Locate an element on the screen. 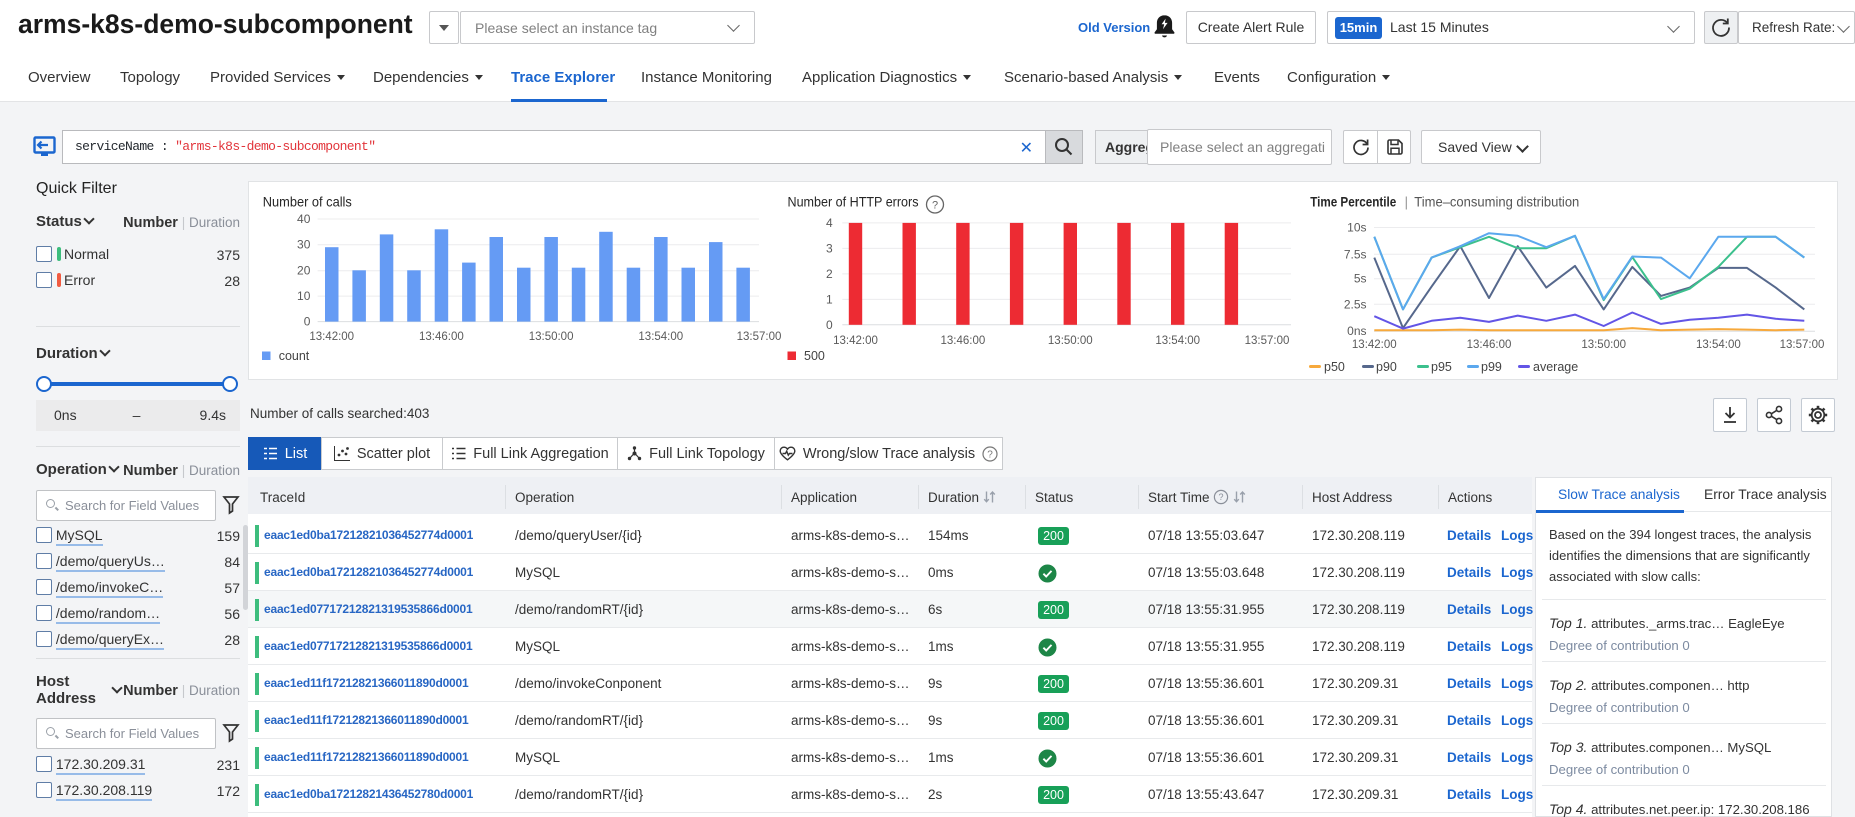 This screenshot has width=1855, height=817. svg-text: 20 is located at coordinates (304, 271).